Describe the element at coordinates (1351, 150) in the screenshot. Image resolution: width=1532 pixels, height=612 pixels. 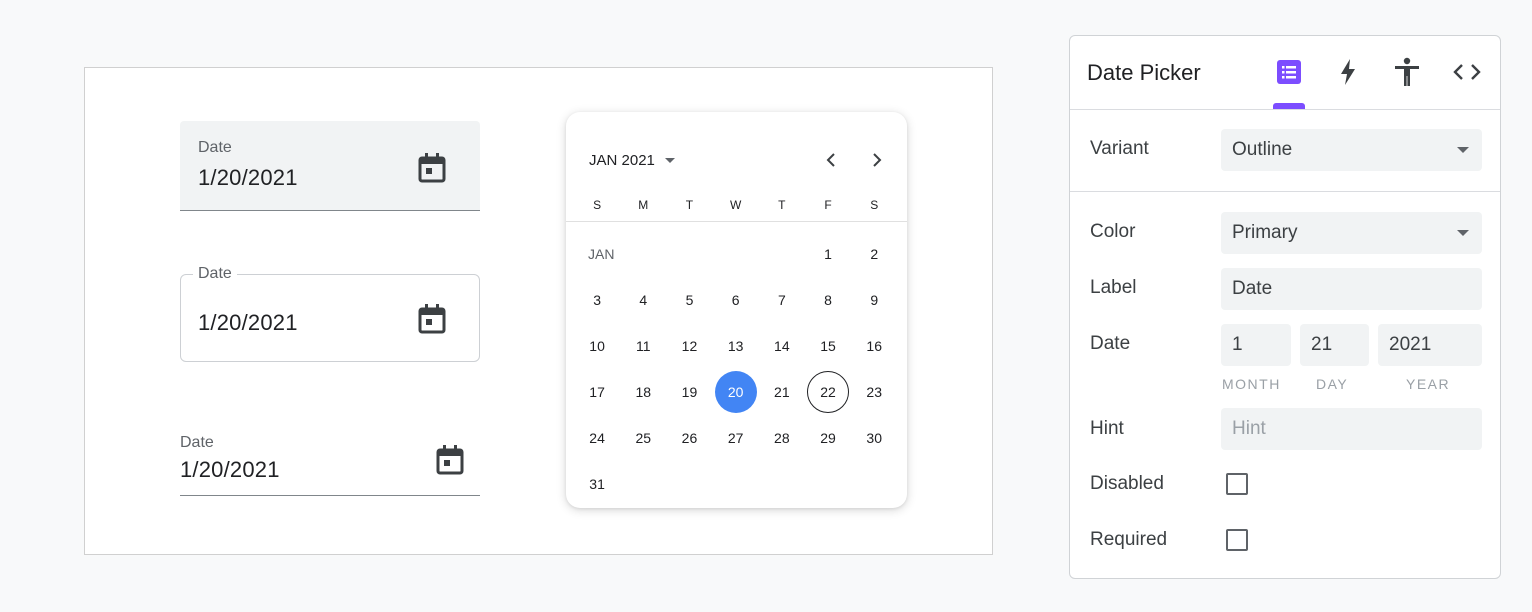
I see `variant-select: Outline` at that location.